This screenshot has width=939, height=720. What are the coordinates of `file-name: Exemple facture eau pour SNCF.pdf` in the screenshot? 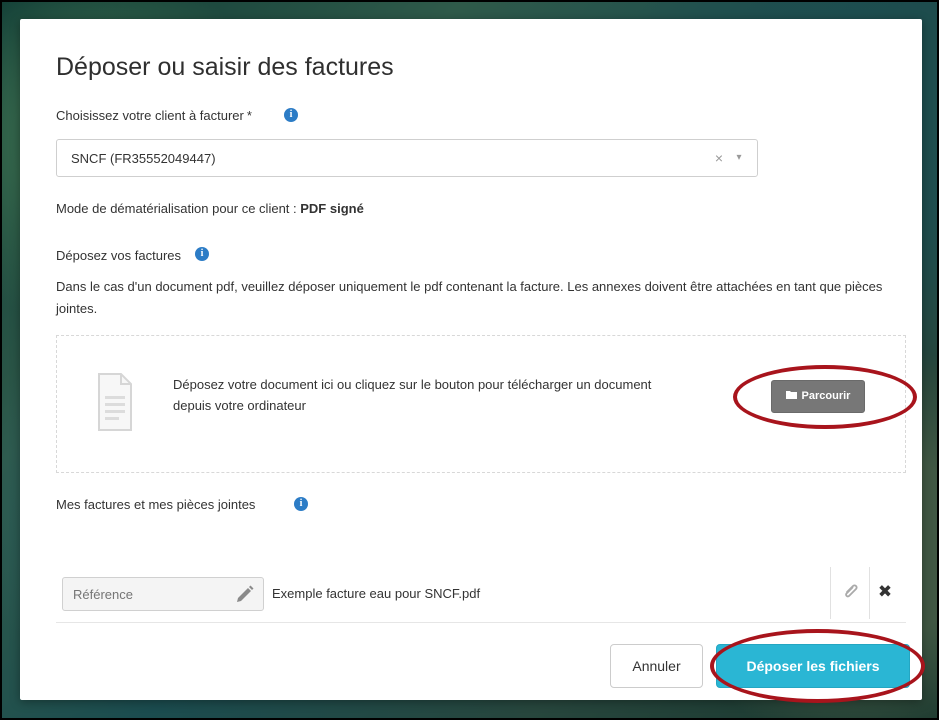 It's located at (376, 593).